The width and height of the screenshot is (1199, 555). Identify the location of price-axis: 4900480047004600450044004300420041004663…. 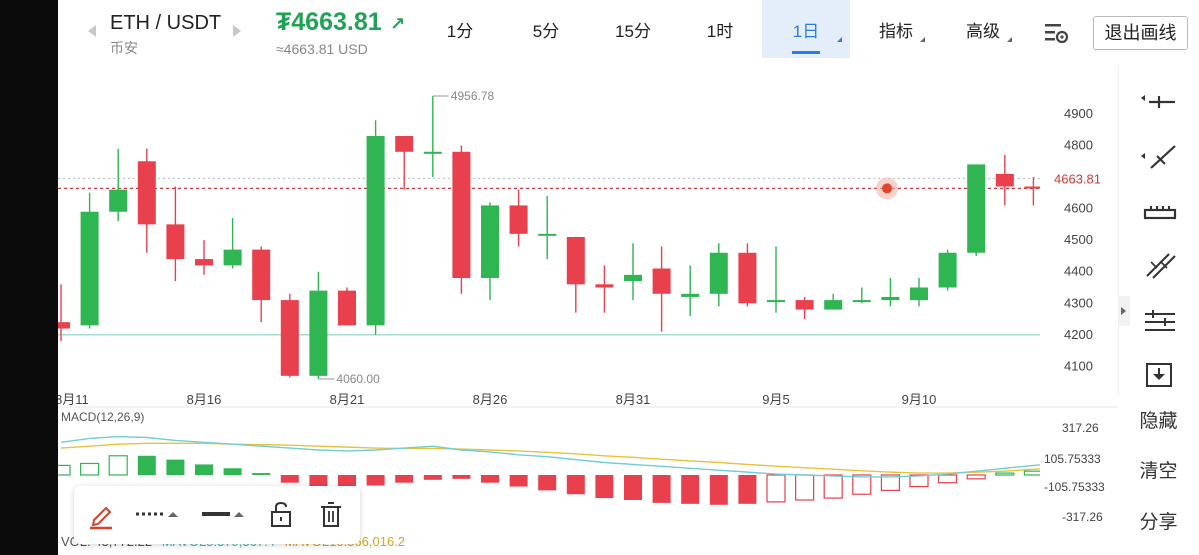
(1079, 310).